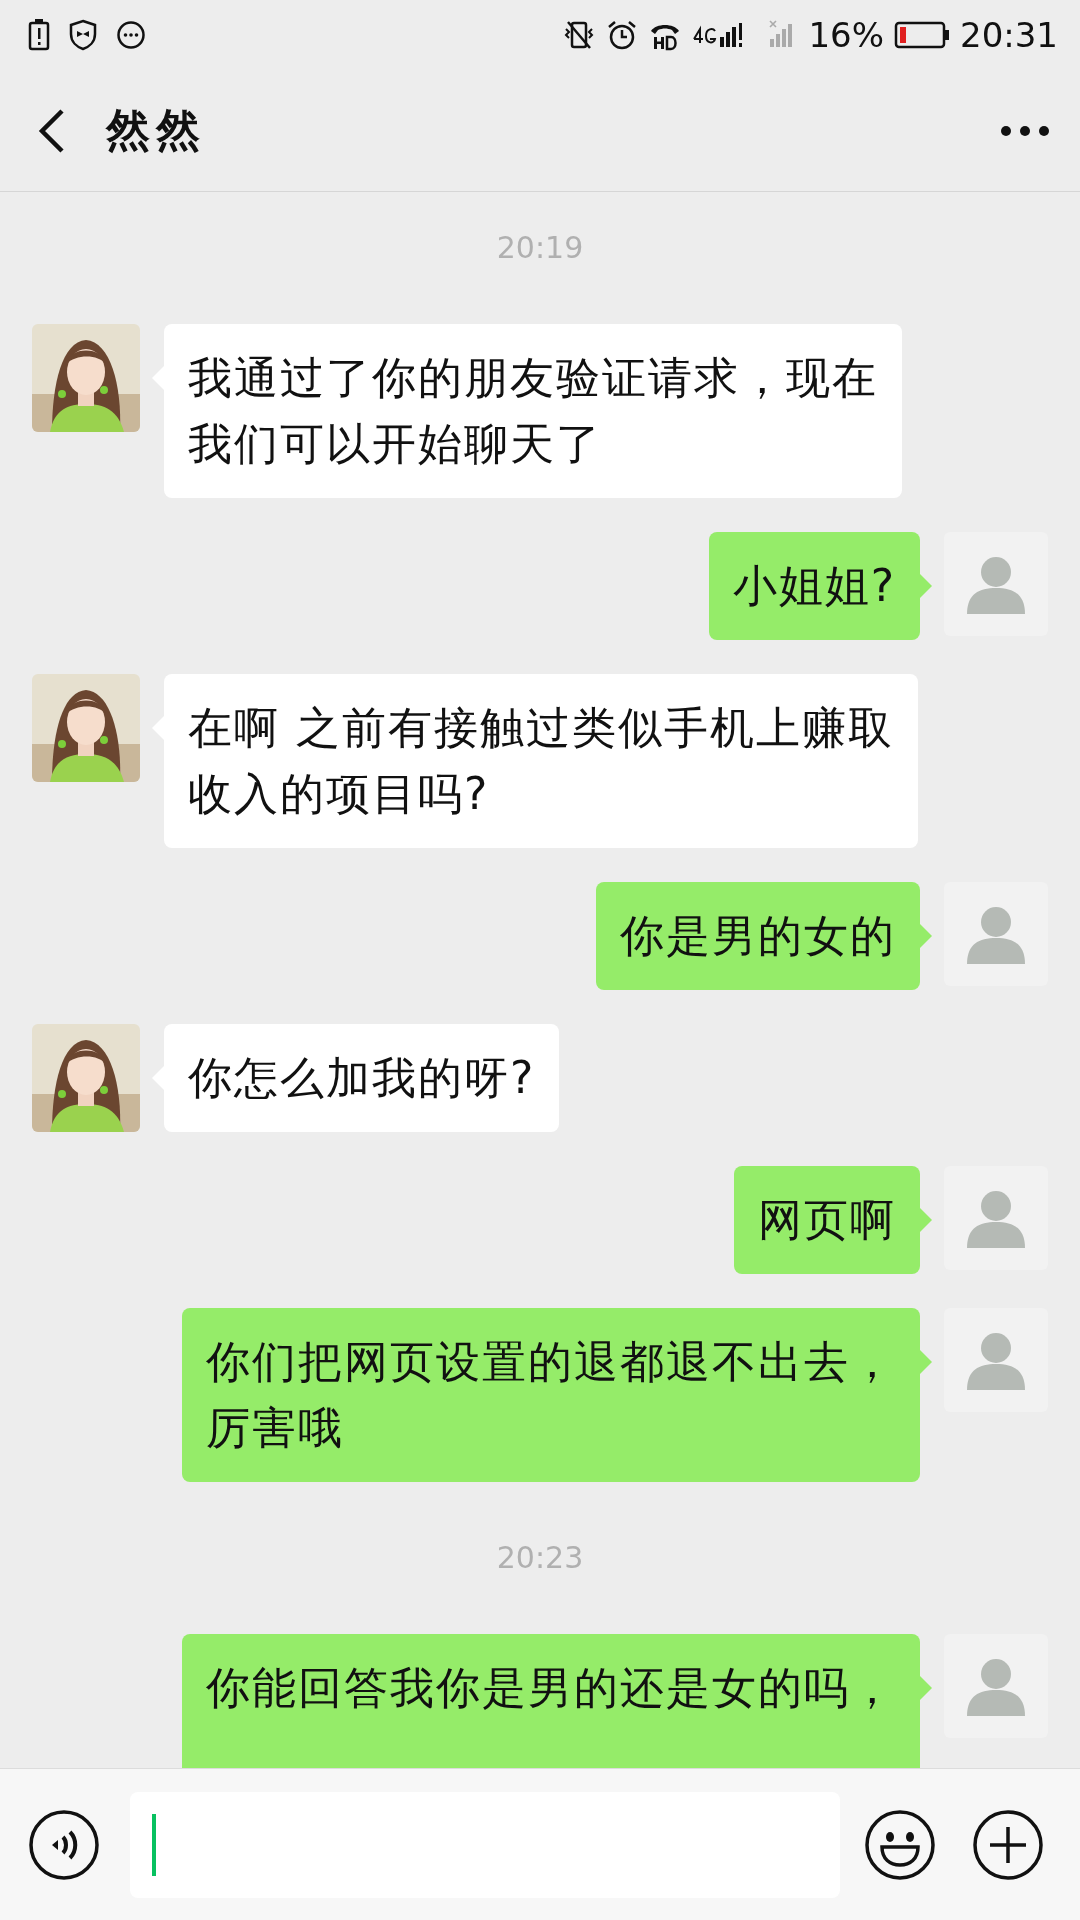 The image size is (1080, 1920). Describe the element at coordinates (64, 1844) in the screenshot. I see `voice-icon` at that location.